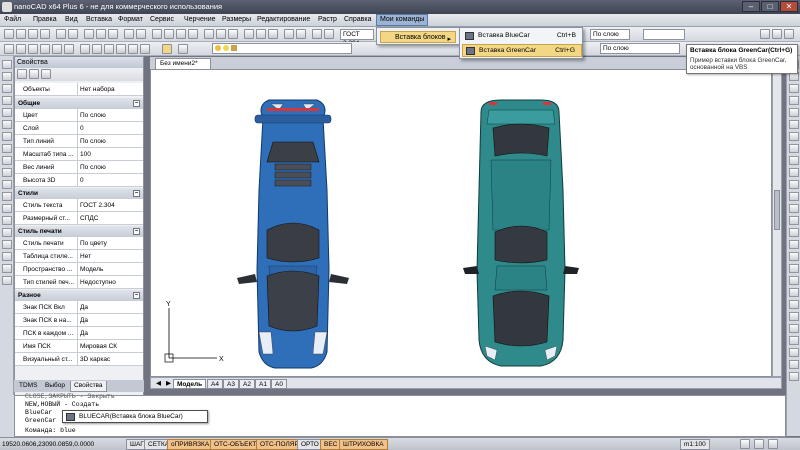 Image resolution: width=800 pixels, height=450 pixels. What do you see at coordinates (45, 19) in the screenshot?
I see `menu-edit: Правка` at bounding box center [45, 19].